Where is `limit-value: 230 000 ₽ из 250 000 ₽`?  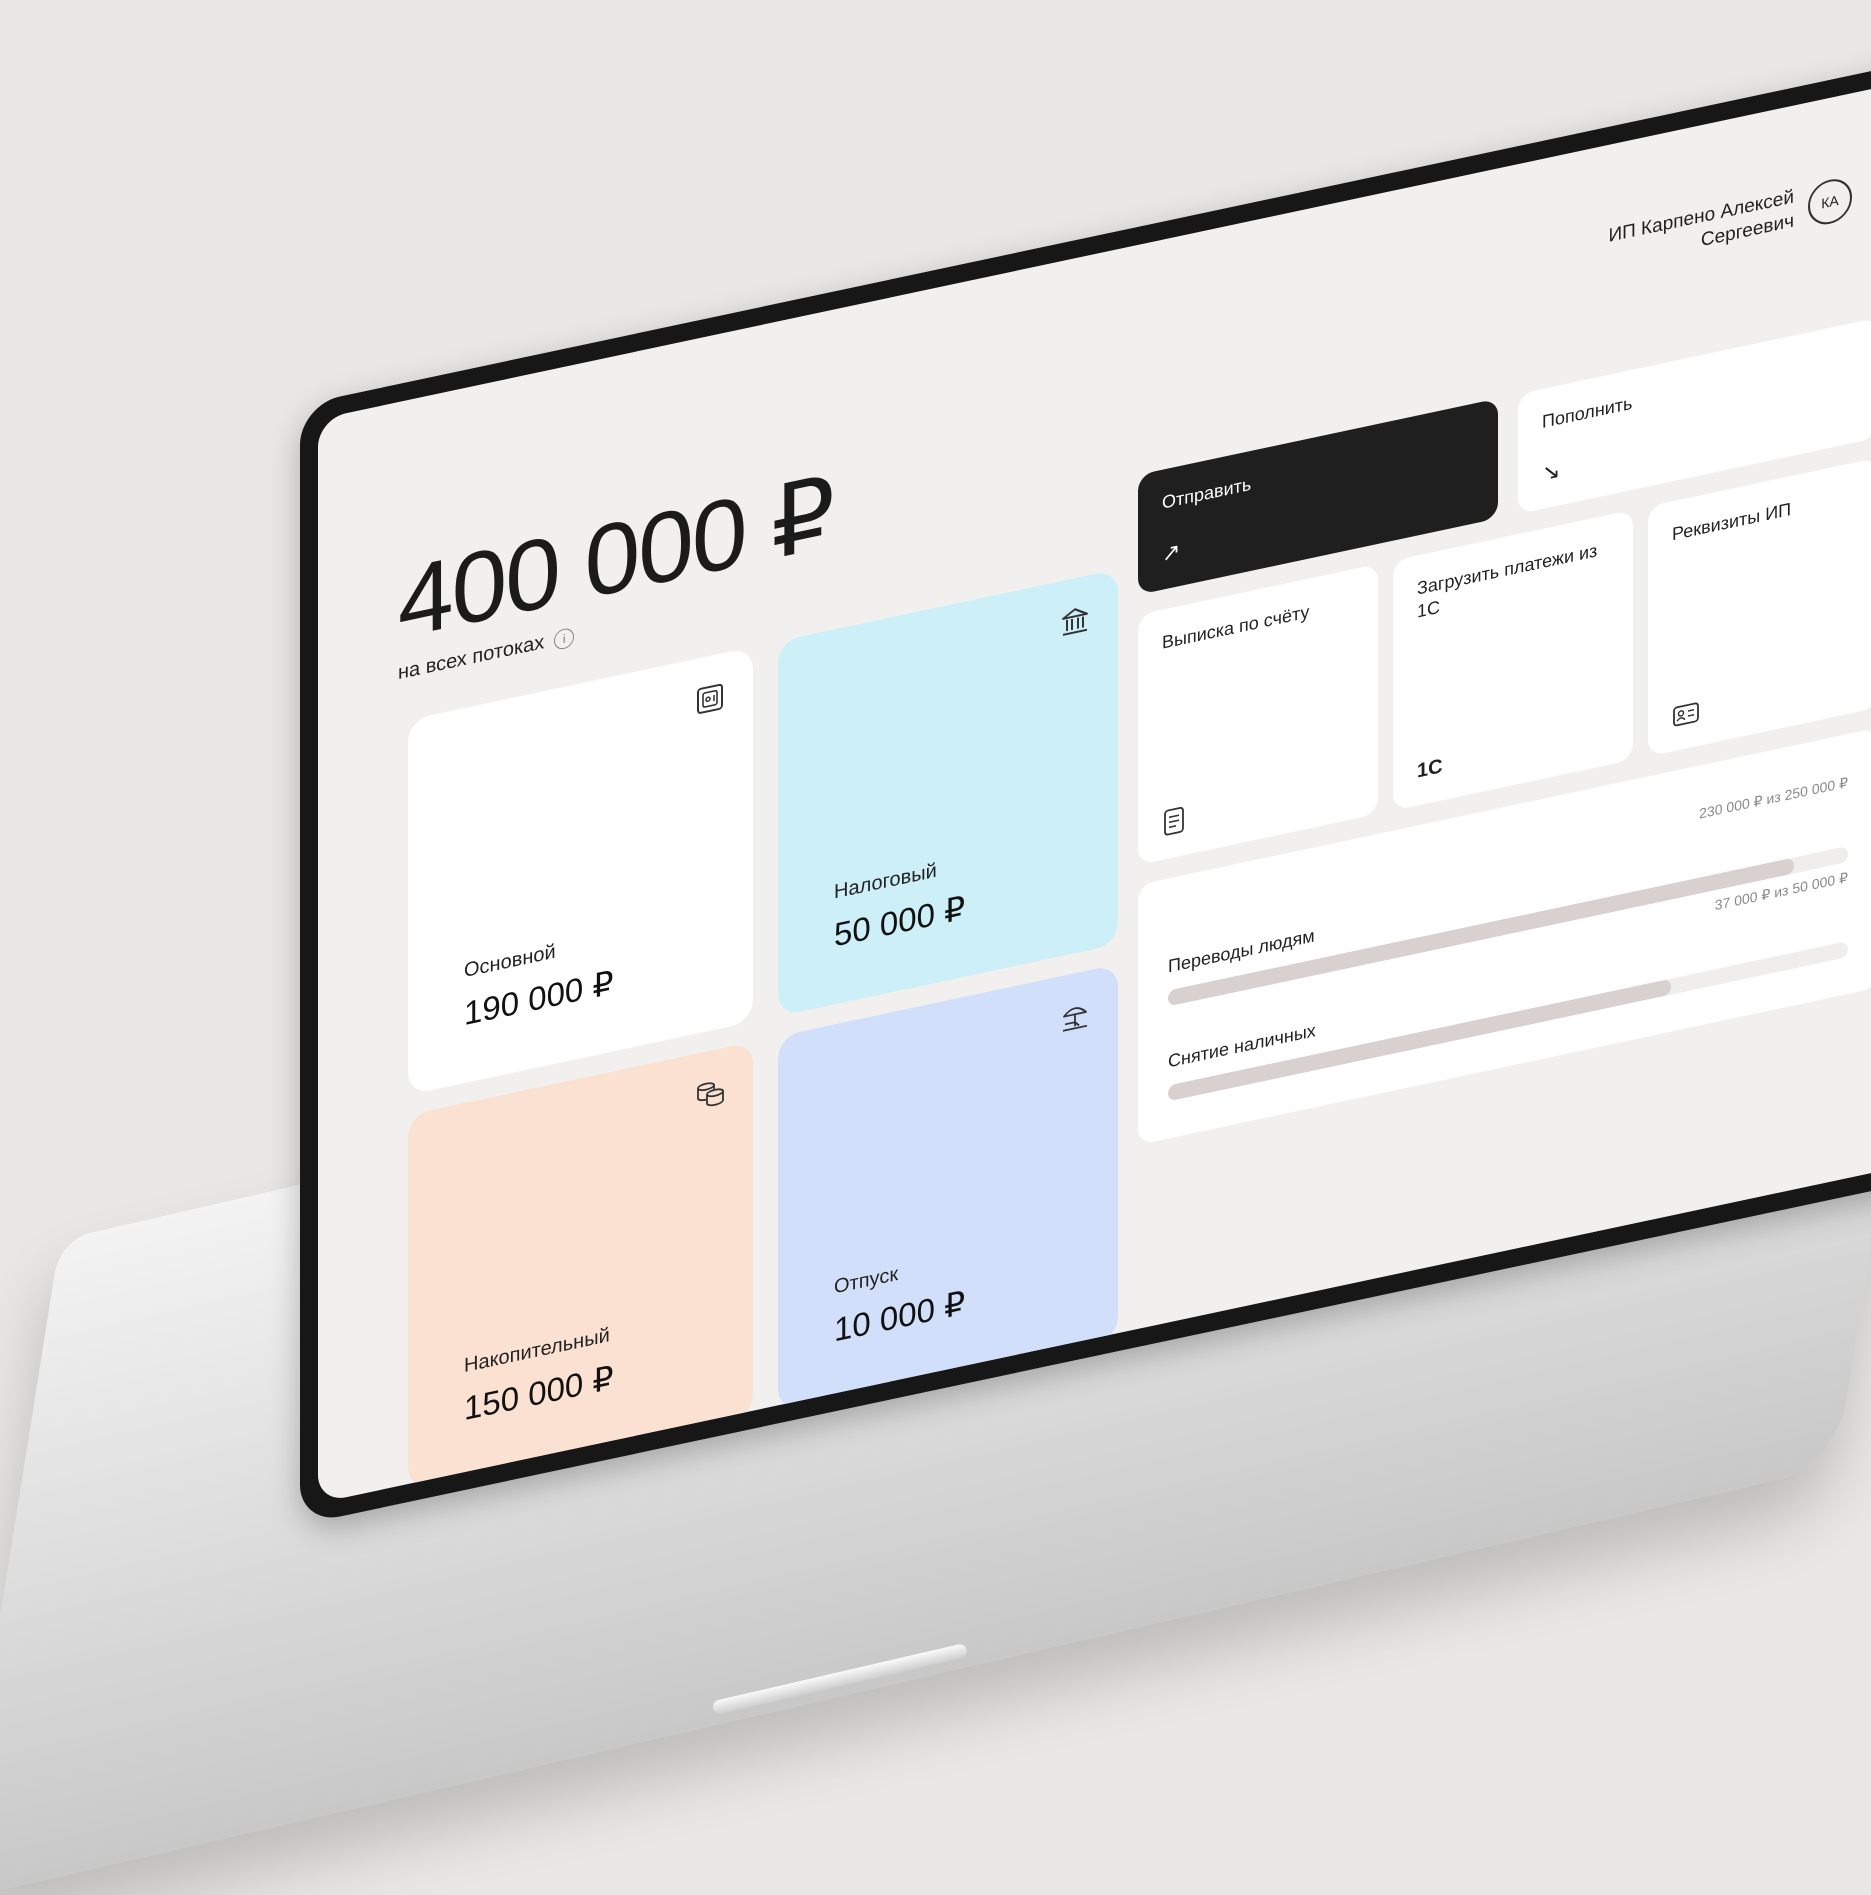
limit-value: 230 000 ₽ из 250 000 ₽ is located at coordinates (1773, 797).